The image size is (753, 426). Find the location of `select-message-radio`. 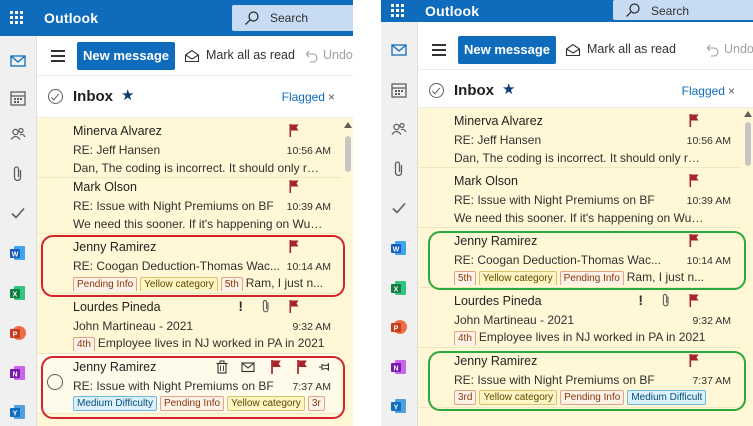

select-message-radio is located at coordinates (55, 382).